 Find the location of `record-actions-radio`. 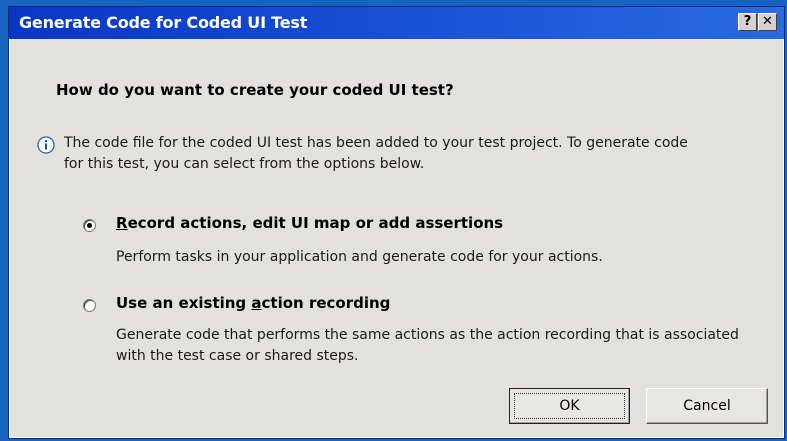

record-actions-radio is located at coordinates (89, 225).